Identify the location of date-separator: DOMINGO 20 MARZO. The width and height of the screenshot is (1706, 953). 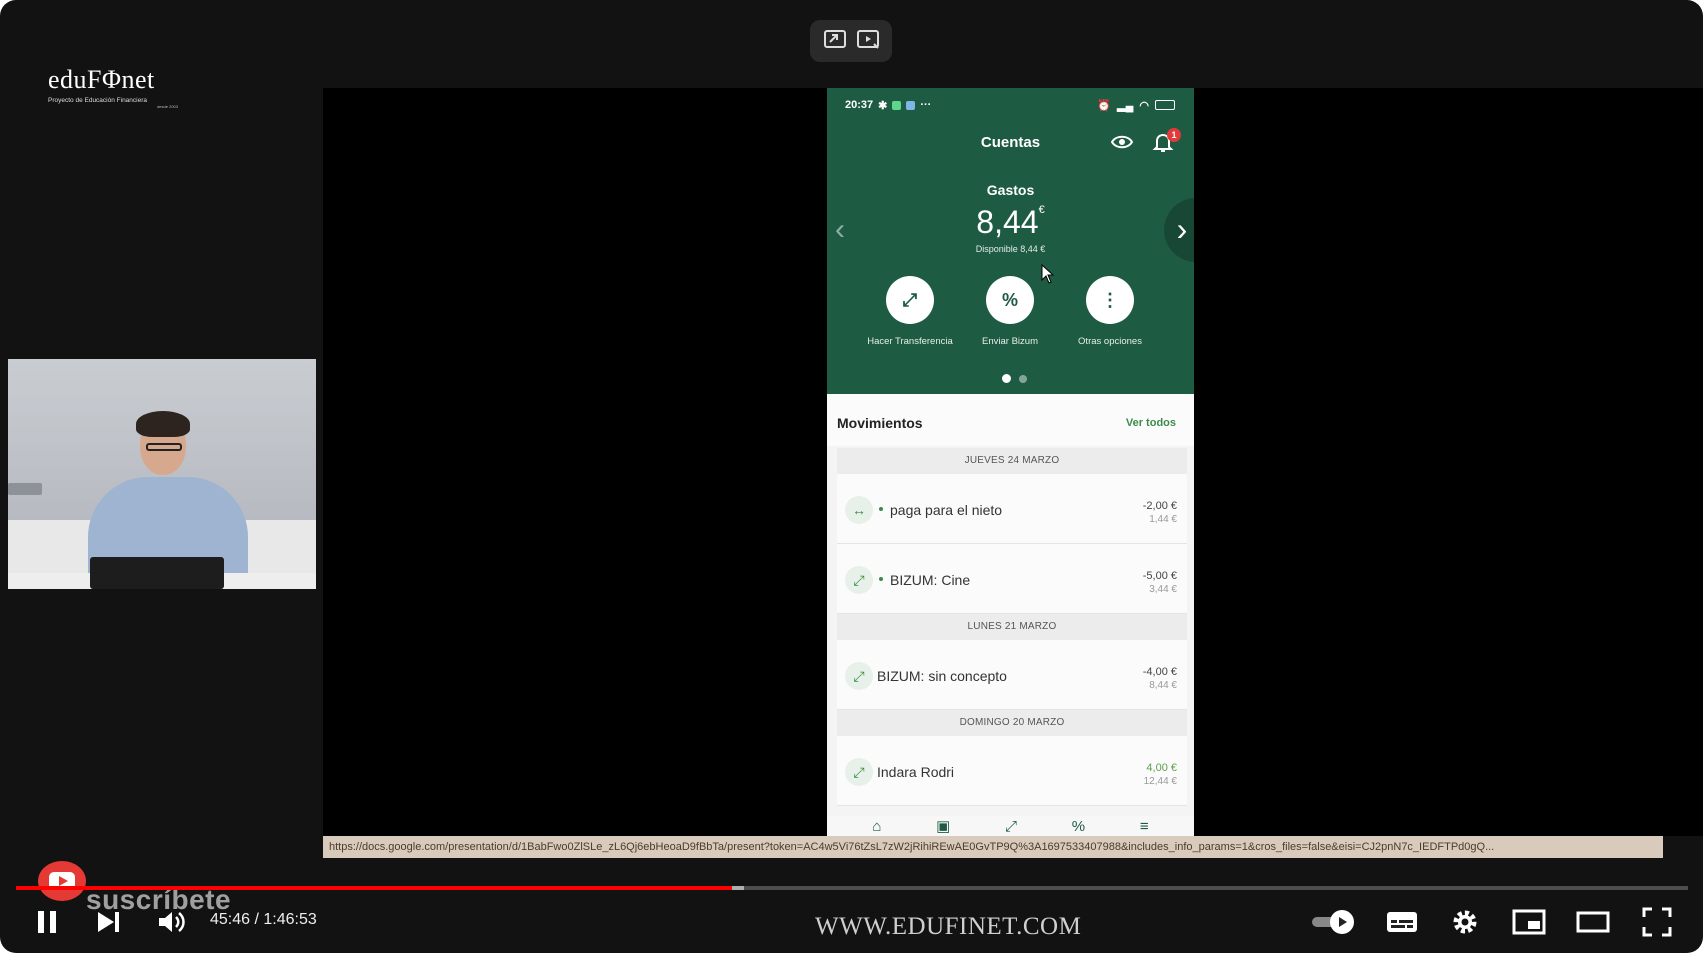
(1012, 723).